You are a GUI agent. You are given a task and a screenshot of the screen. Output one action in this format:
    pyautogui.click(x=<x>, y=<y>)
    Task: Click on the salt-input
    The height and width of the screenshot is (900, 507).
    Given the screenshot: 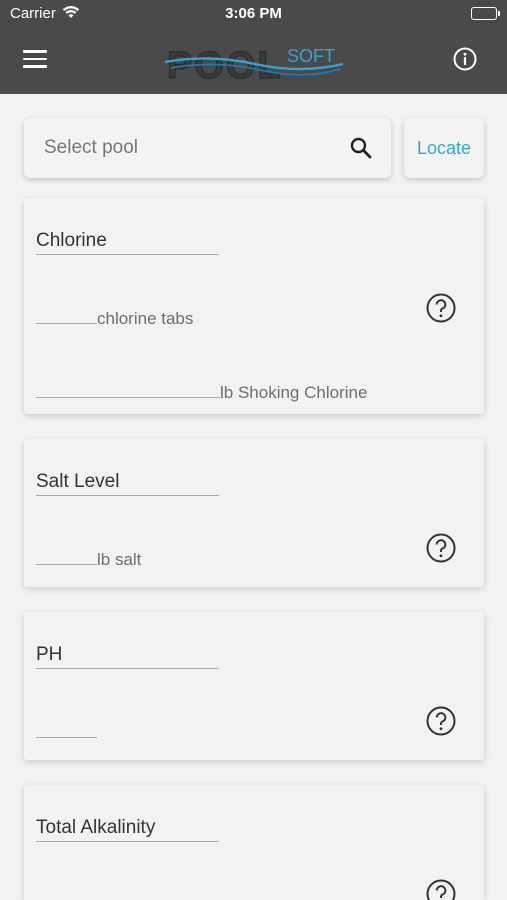 What is the action you would take?
    pyautogui.click(x=66, y=557)
    